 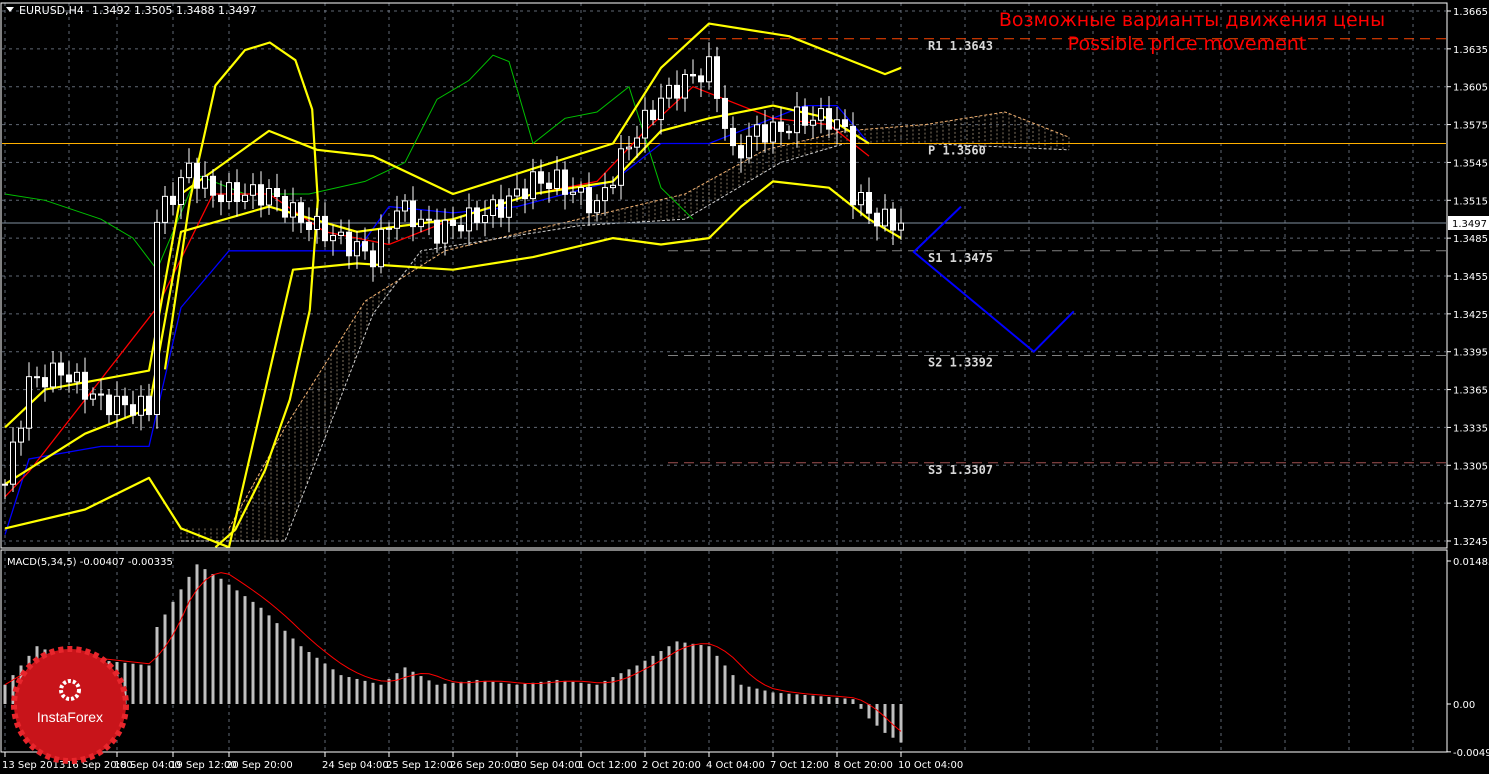 What do you see at coordinates (607, 765) in the screenshot?
I see `x-tick-label: 1 Oct 12:00` at bounding box center [607, 765].